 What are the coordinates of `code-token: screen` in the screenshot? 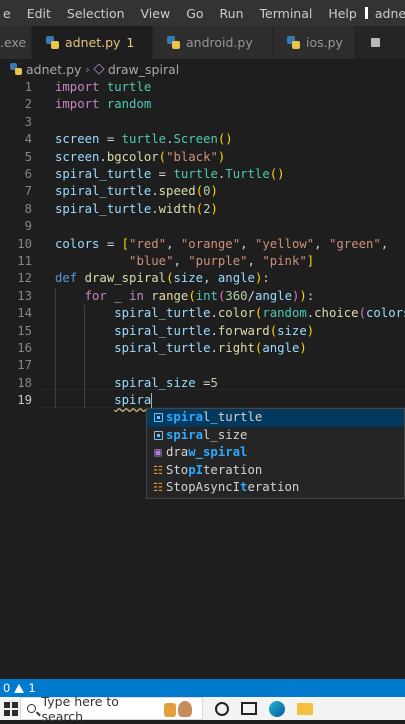 It's located at (77, 156).